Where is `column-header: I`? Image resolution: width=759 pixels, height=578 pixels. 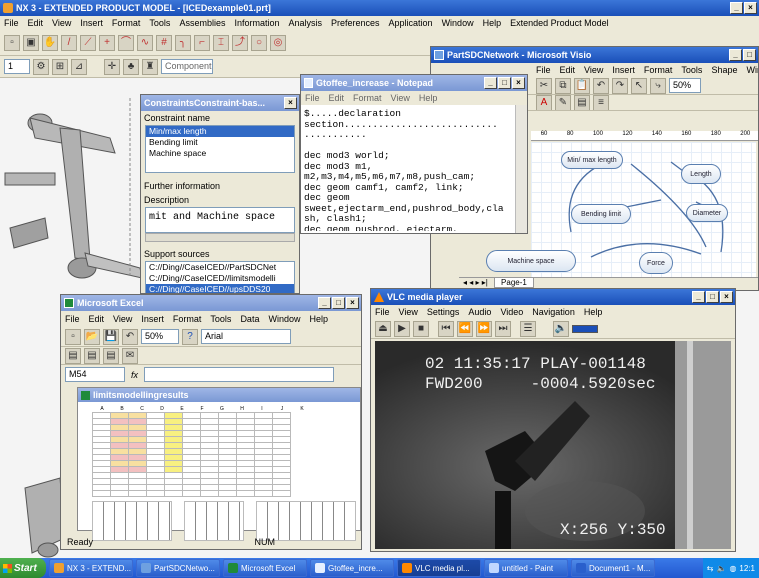 column-header: I is located at coordinates (262, 409).